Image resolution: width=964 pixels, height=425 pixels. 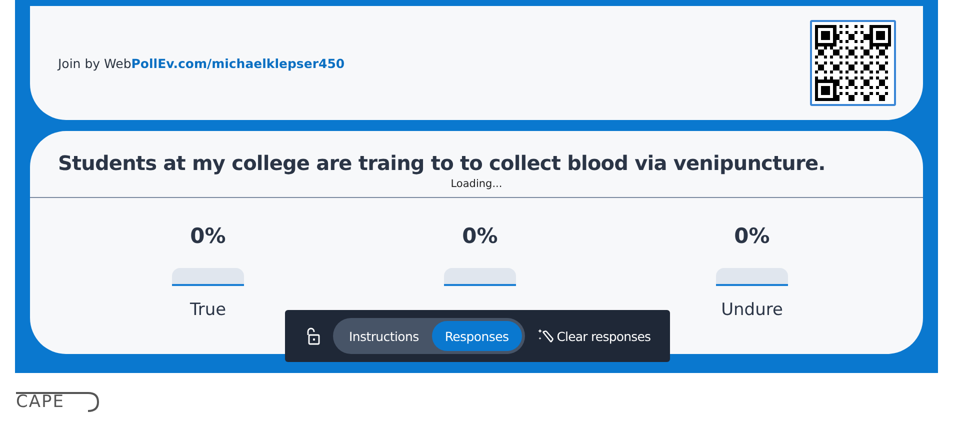 What do you see at coordinates (442, 163) in the screenshot?
I see `question-title: Students at my college are traing to to collect blood via venipuncture.` at bounding box center [442, 163].